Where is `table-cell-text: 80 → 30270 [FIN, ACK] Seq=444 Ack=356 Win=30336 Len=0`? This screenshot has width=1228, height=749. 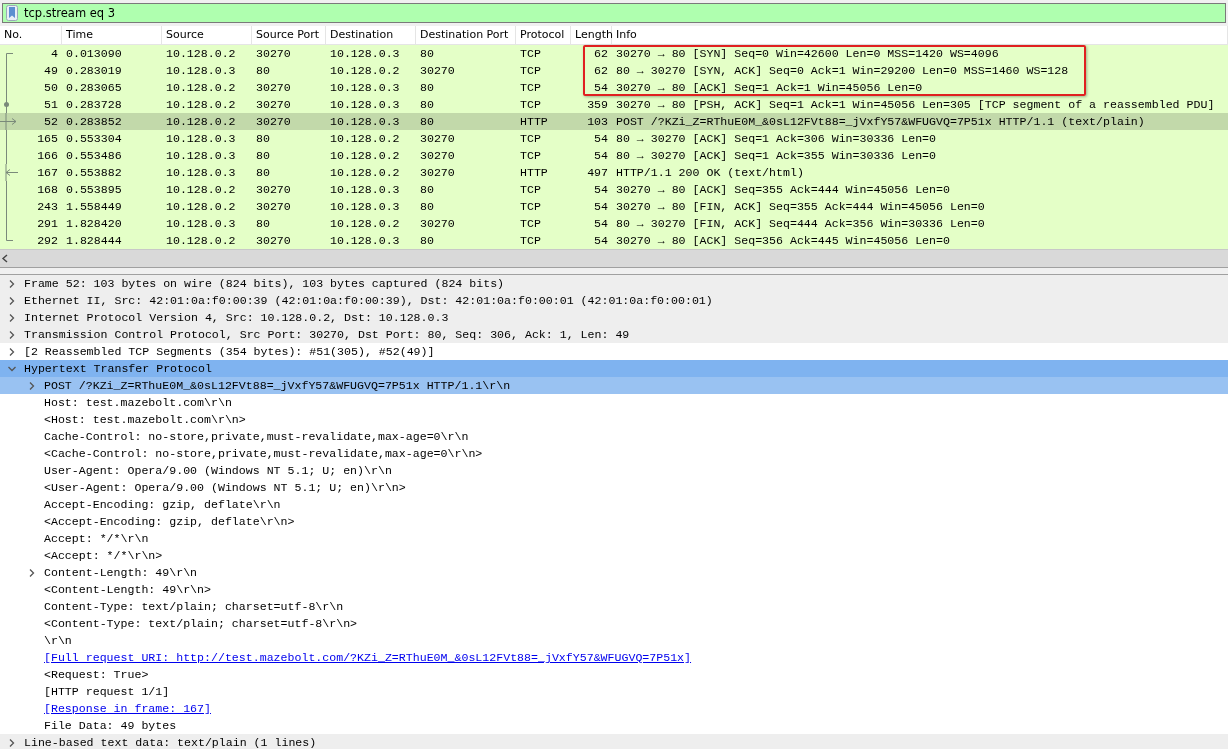
table-cell-text: 80 → 30270 [FIN, ACK] Seq=444 Ack=356 Win=30336 Len=0 is located at coordinates (800, 224).